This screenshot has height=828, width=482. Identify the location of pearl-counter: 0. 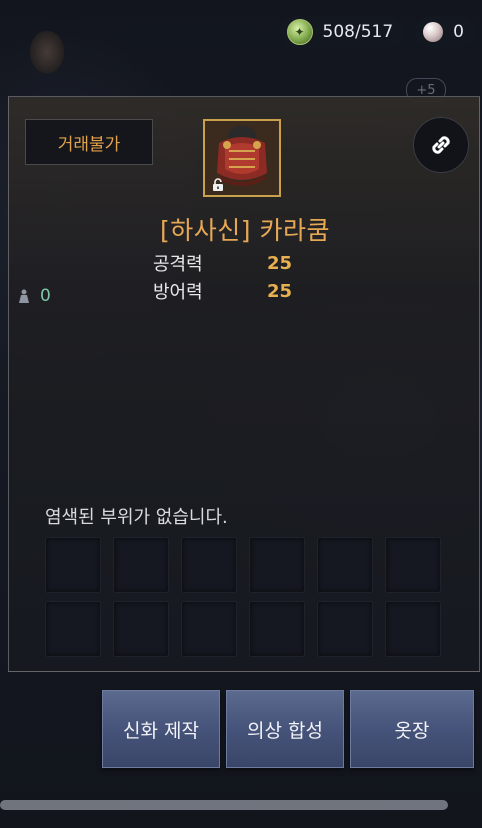
(445, 32).